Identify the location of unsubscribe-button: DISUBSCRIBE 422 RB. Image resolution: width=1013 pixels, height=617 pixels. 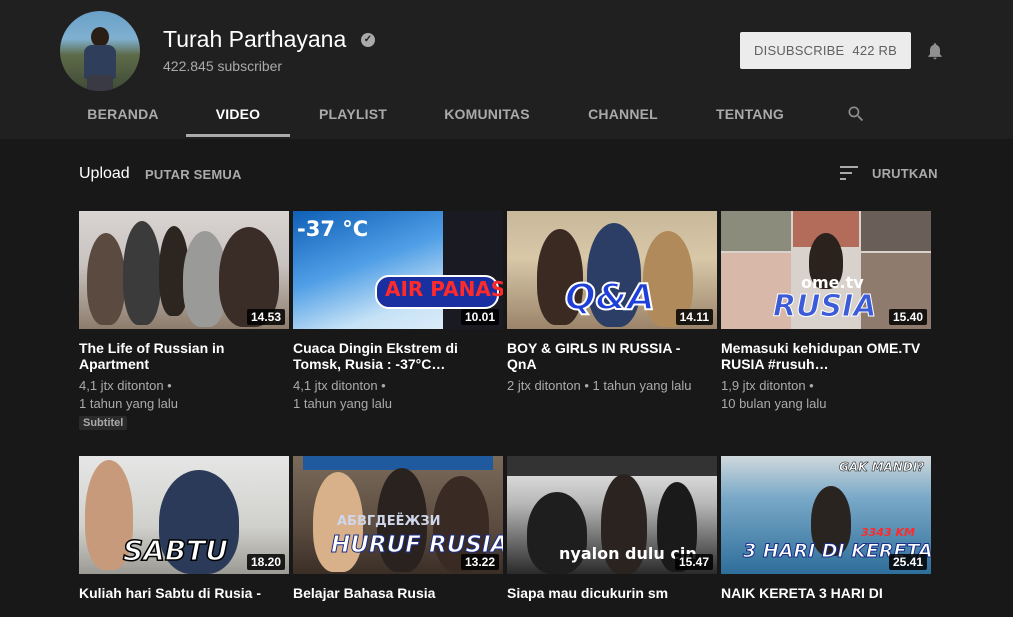
(825, 50).